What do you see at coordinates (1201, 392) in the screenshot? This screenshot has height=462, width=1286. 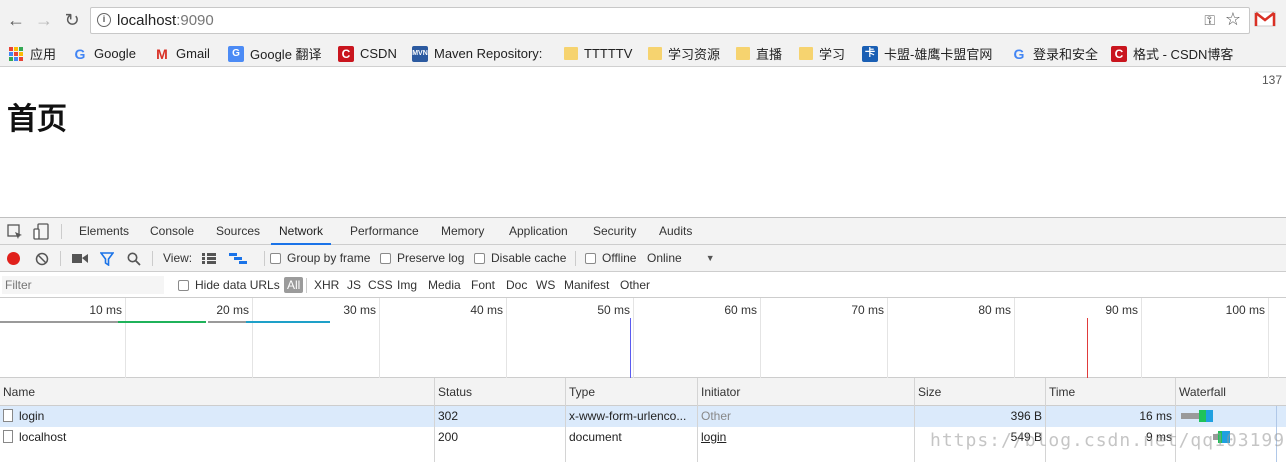 I see `column-header-waterfall: Waterfall` at bounding box center [1201, 392].